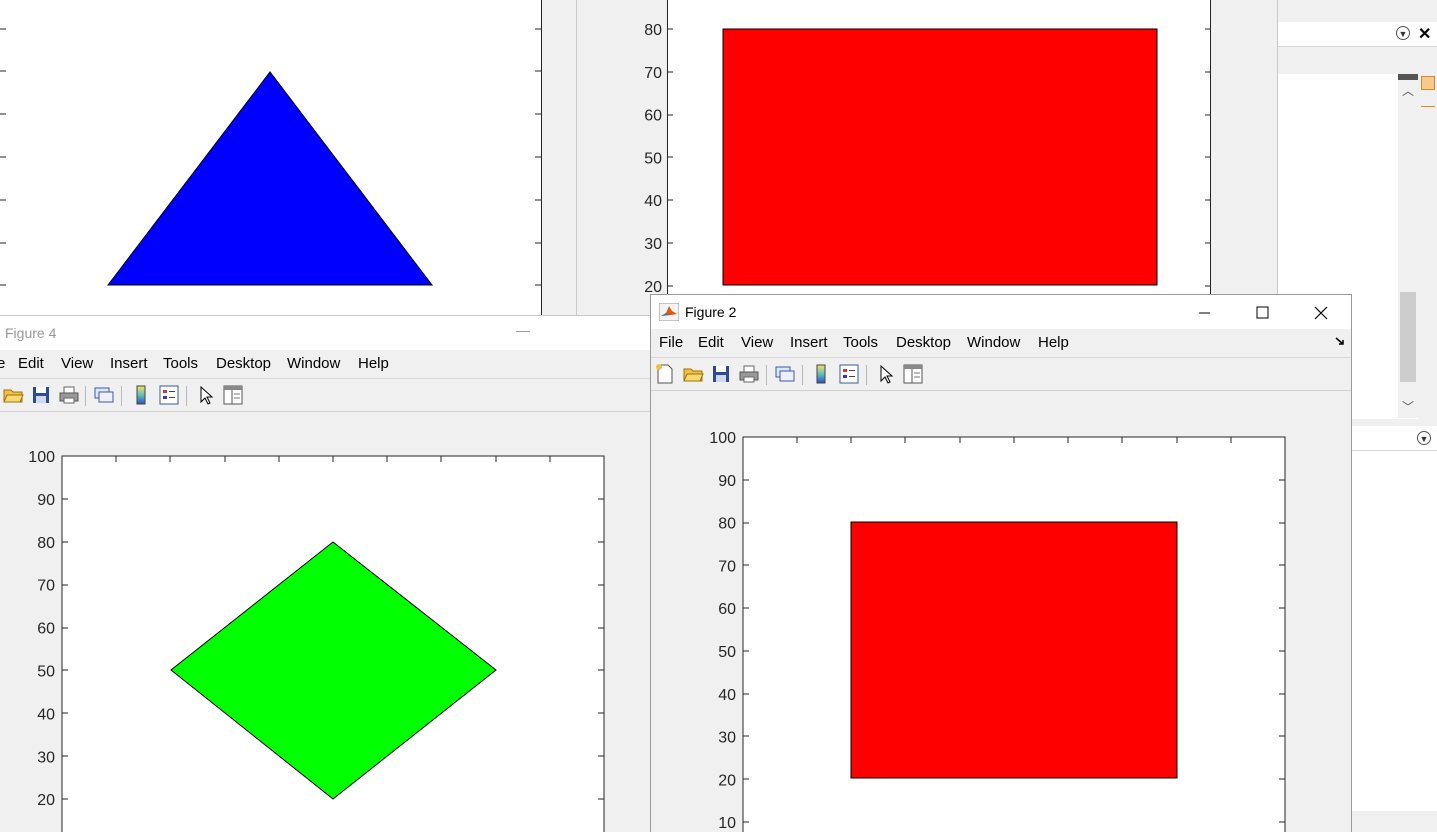 The image size is (1437, 832). What do you see at coordinates (1403, 33) in the screenshot?
I see `panel-dropdown-icon-1: ▼` at bounding box center [1403, 33].